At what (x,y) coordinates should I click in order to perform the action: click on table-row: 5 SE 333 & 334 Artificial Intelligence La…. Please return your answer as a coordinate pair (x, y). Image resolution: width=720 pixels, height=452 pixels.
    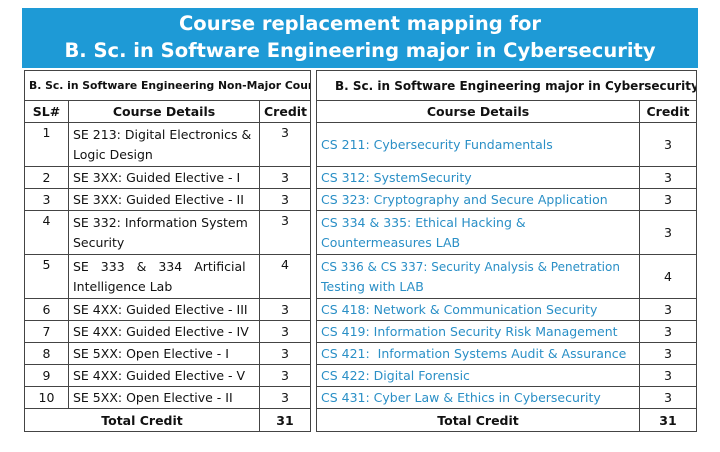
    Looking at the image, I should click on (167, 276).